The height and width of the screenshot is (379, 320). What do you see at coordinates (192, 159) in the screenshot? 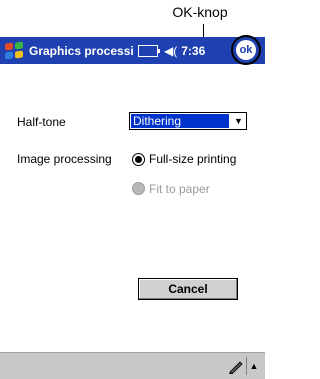
I see `full-size-printing-label: Full-size printing` at bounding box center [192, 159].